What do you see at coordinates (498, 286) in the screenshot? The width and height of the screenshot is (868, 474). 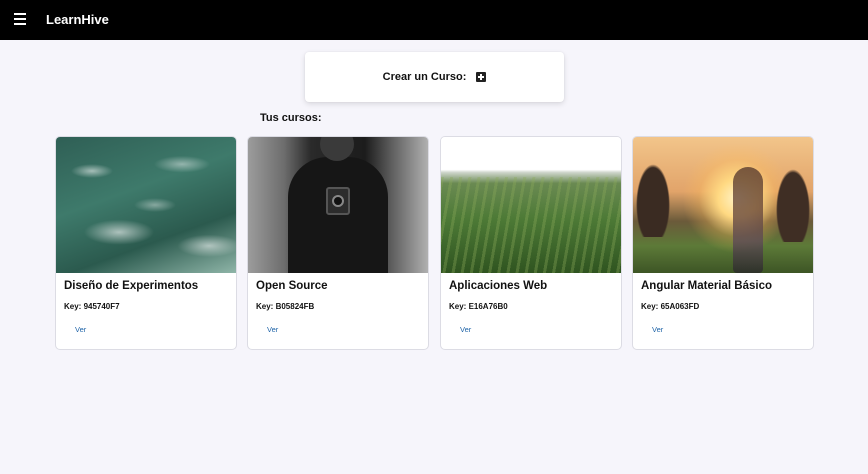 I see `course-title: Aplicaciones Web` at bounding box center [498, 286].